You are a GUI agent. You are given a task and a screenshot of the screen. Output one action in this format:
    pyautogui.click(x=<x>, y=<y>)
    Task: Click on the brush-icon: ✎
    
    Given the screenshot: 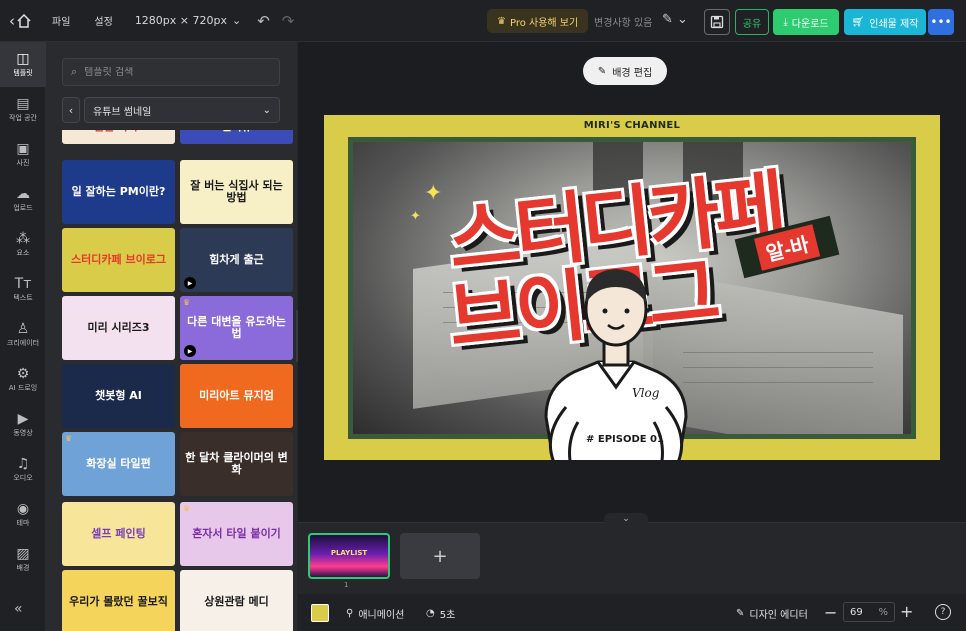 What is the action you would take?
    pyautogui.click(x=740, y=613)
    